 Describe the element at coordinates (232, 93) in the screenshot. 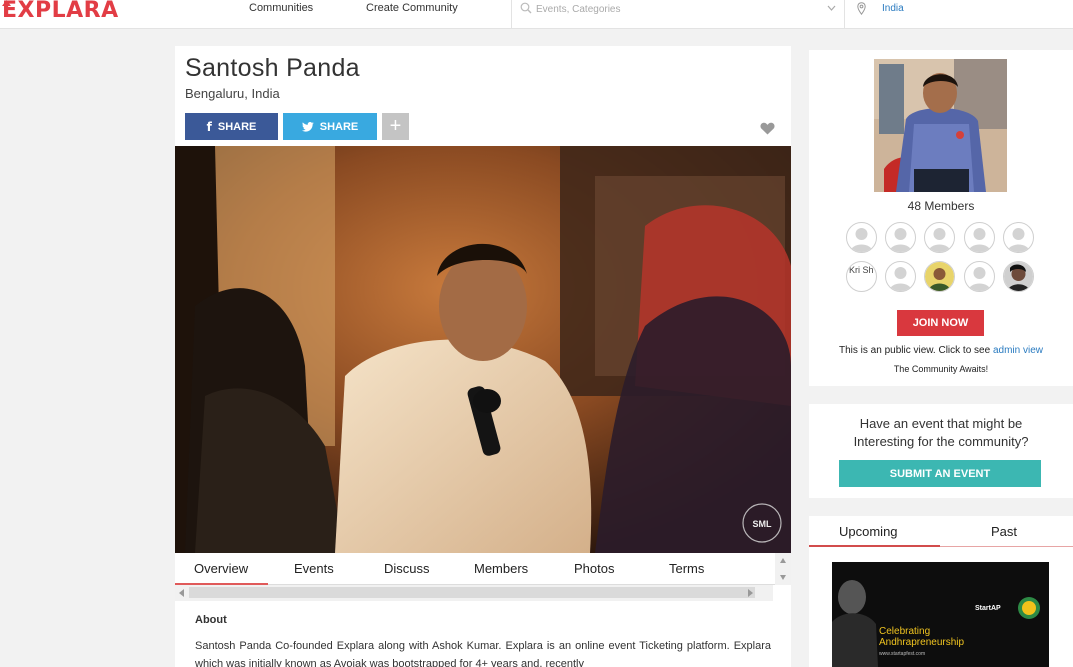

I see `community-location: Bengaluru, India` at that location.